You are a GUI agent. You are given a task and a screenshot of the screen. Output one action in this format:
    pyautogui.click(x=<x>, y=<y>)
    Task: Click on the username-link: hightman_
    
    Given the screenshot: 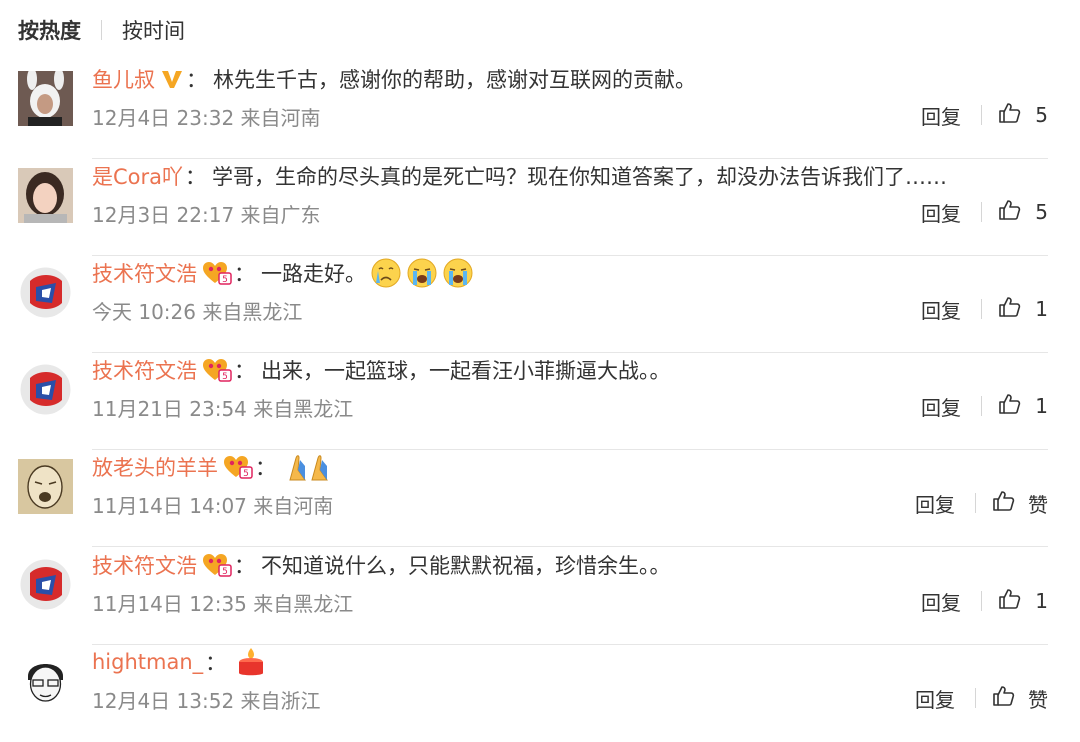 What is the action you would take?
    pyautogui.click(x=147, y=662)
    